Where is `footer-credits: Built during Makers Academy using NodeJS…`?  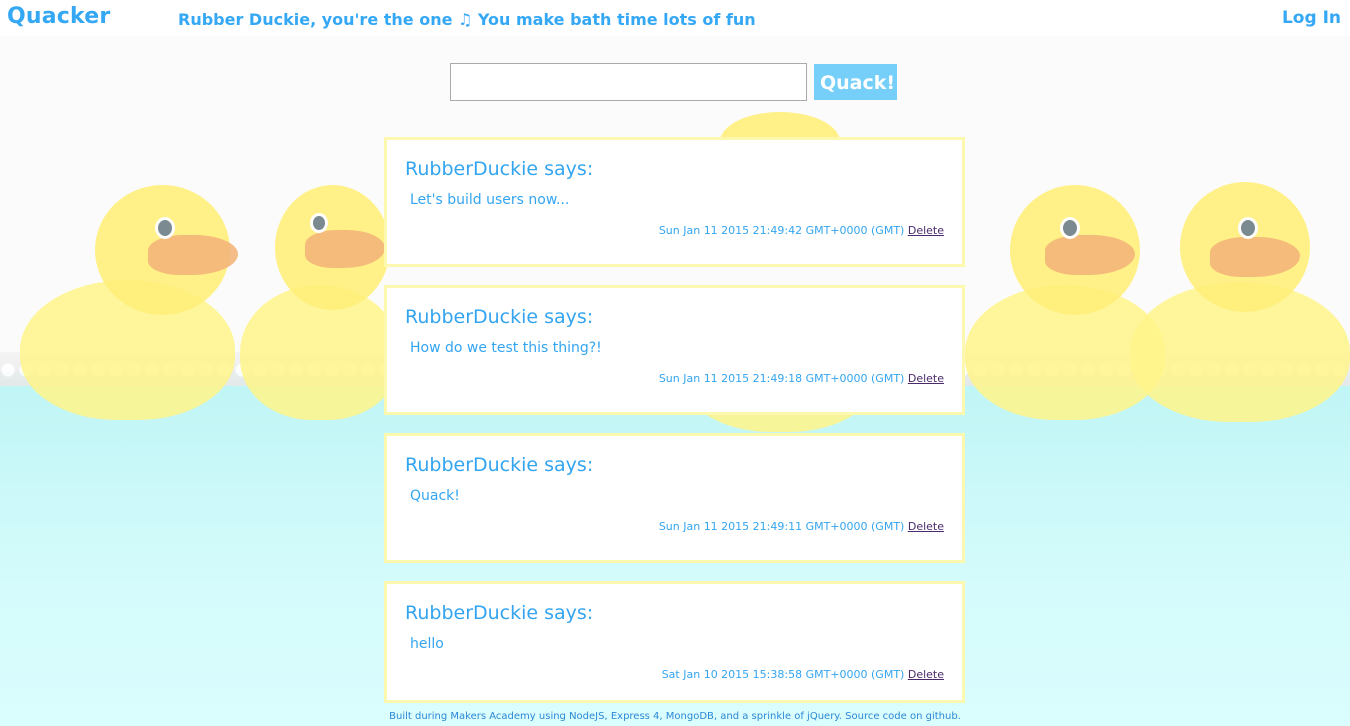
footer-credits: Built during Makers Academy using NodeJS… is located at coordinates (675, 716).